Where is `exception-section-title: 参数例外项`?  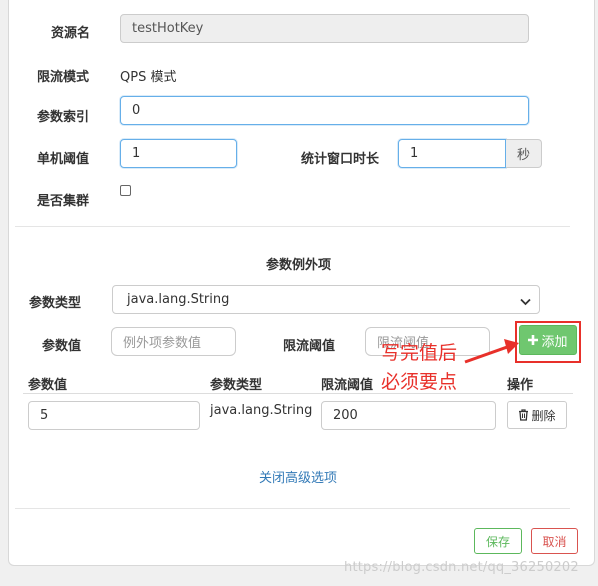 exception-section-title: 参数例外项 is located at coordinates (299, 265).